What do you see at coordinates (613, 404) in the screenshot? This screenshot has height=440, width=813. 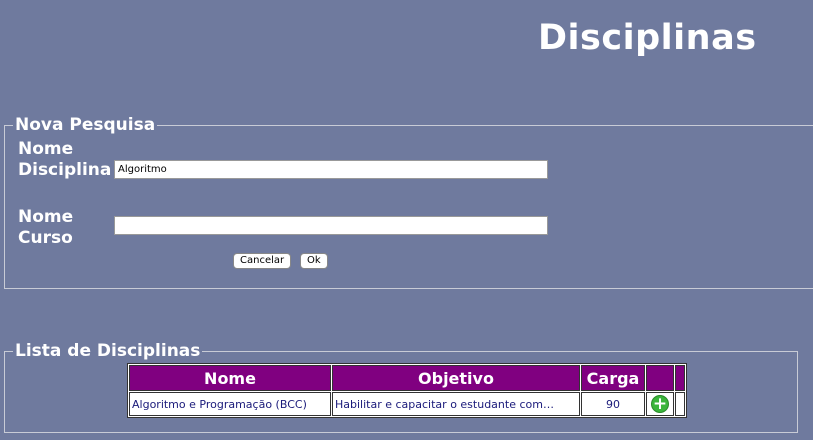 I see `cell-carga: 90` at bounding box center [613, 404].